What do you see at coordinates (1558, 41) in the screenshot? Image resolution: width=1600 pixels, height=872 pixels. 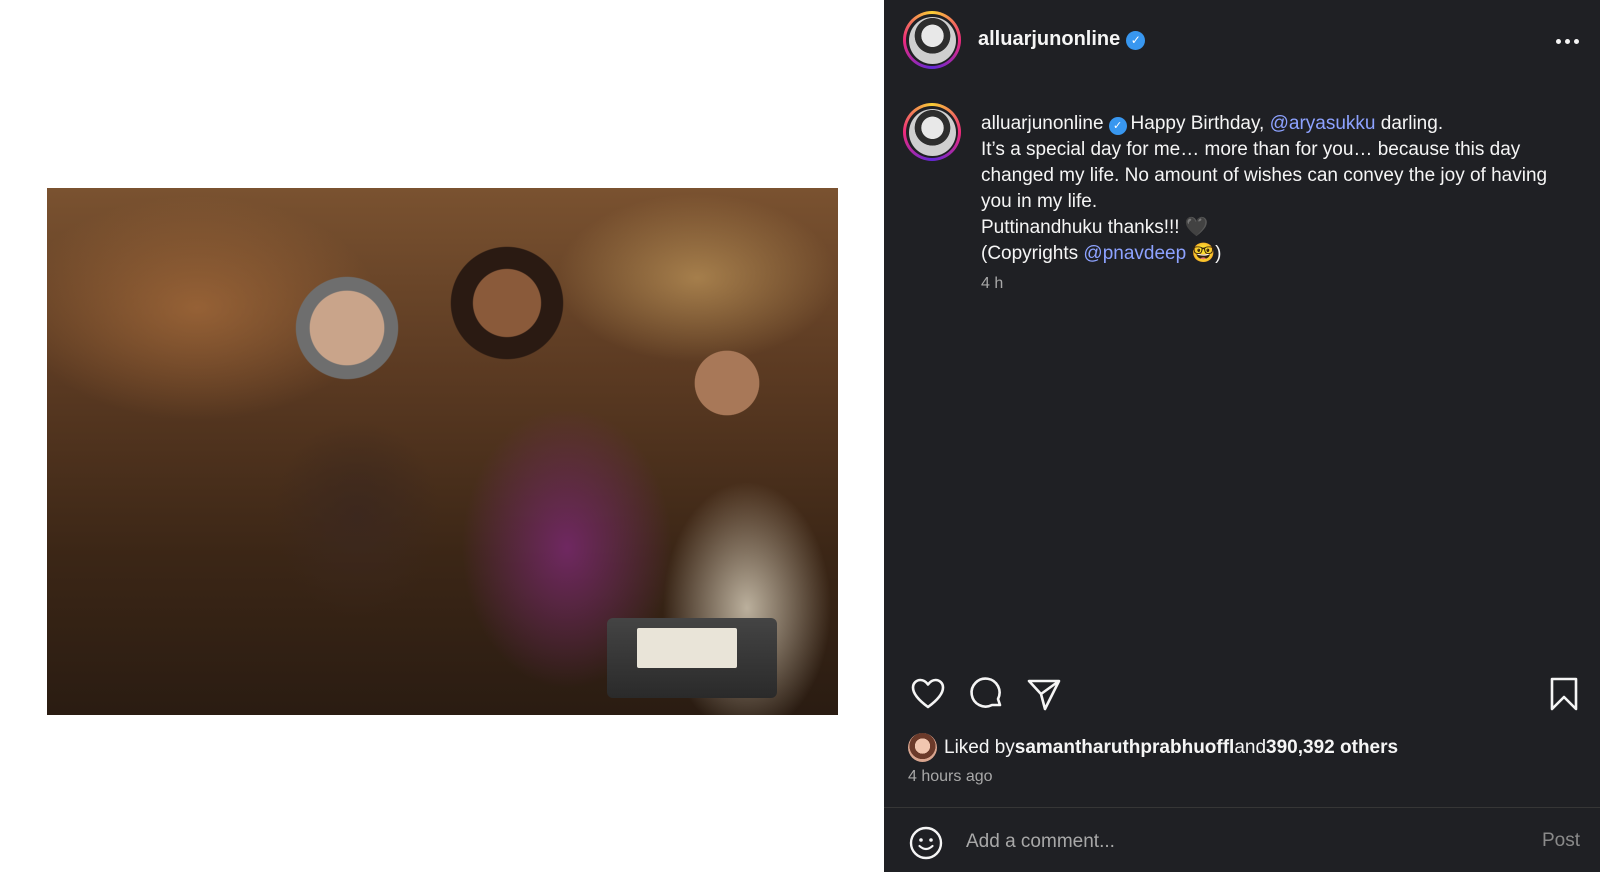 I see `more-horizontal-icon` at bounding box center [1558, 41].